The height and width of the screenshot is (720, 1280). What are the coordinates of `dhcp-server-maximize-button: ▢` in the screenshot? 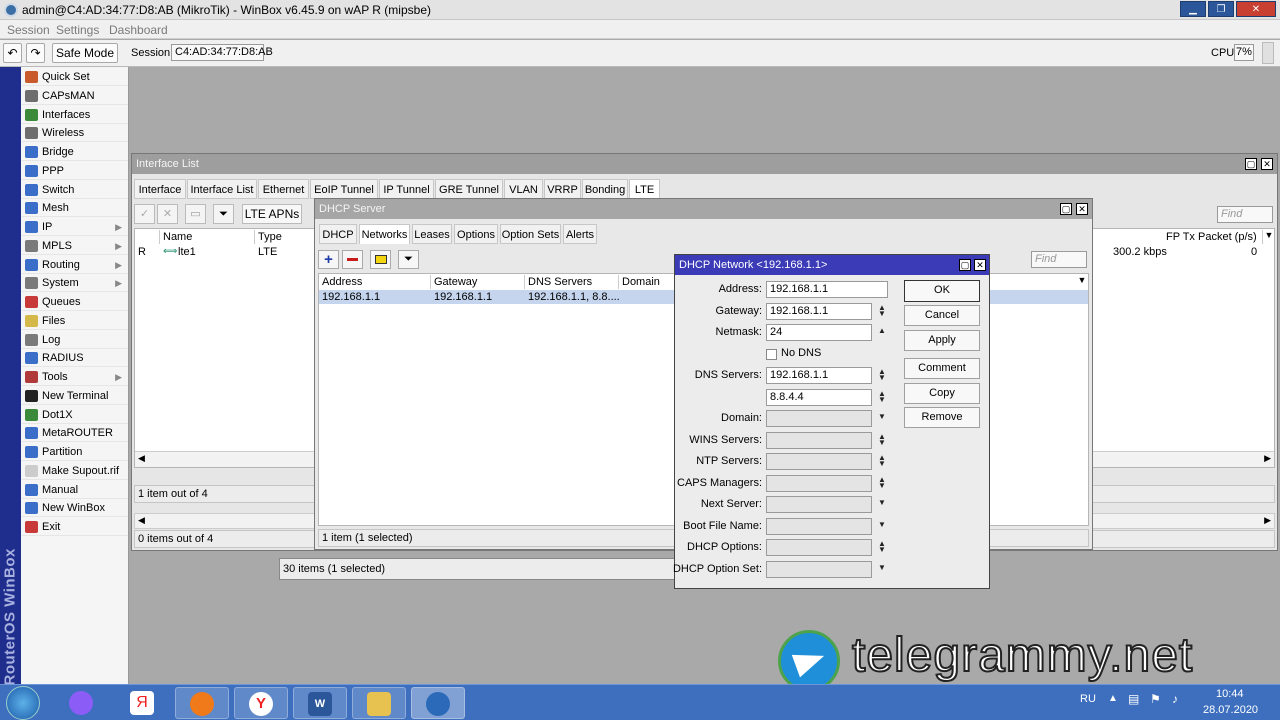 It's located at (1066, 209).